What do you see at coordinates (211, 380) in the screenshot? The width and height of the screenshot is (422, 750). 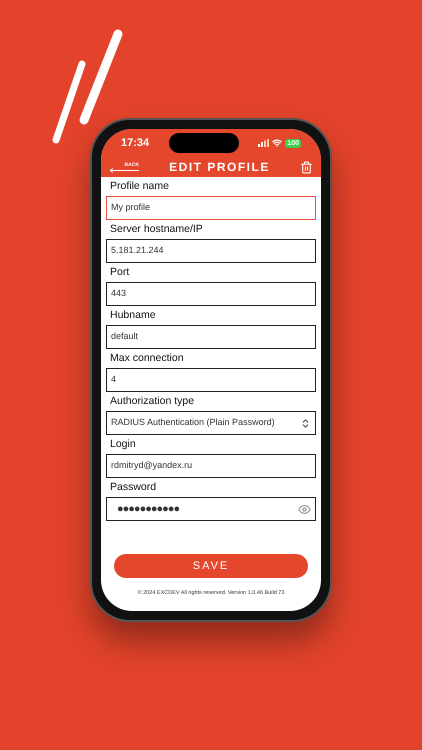 I see `input-field: 4` at bounding box center [211, 380].